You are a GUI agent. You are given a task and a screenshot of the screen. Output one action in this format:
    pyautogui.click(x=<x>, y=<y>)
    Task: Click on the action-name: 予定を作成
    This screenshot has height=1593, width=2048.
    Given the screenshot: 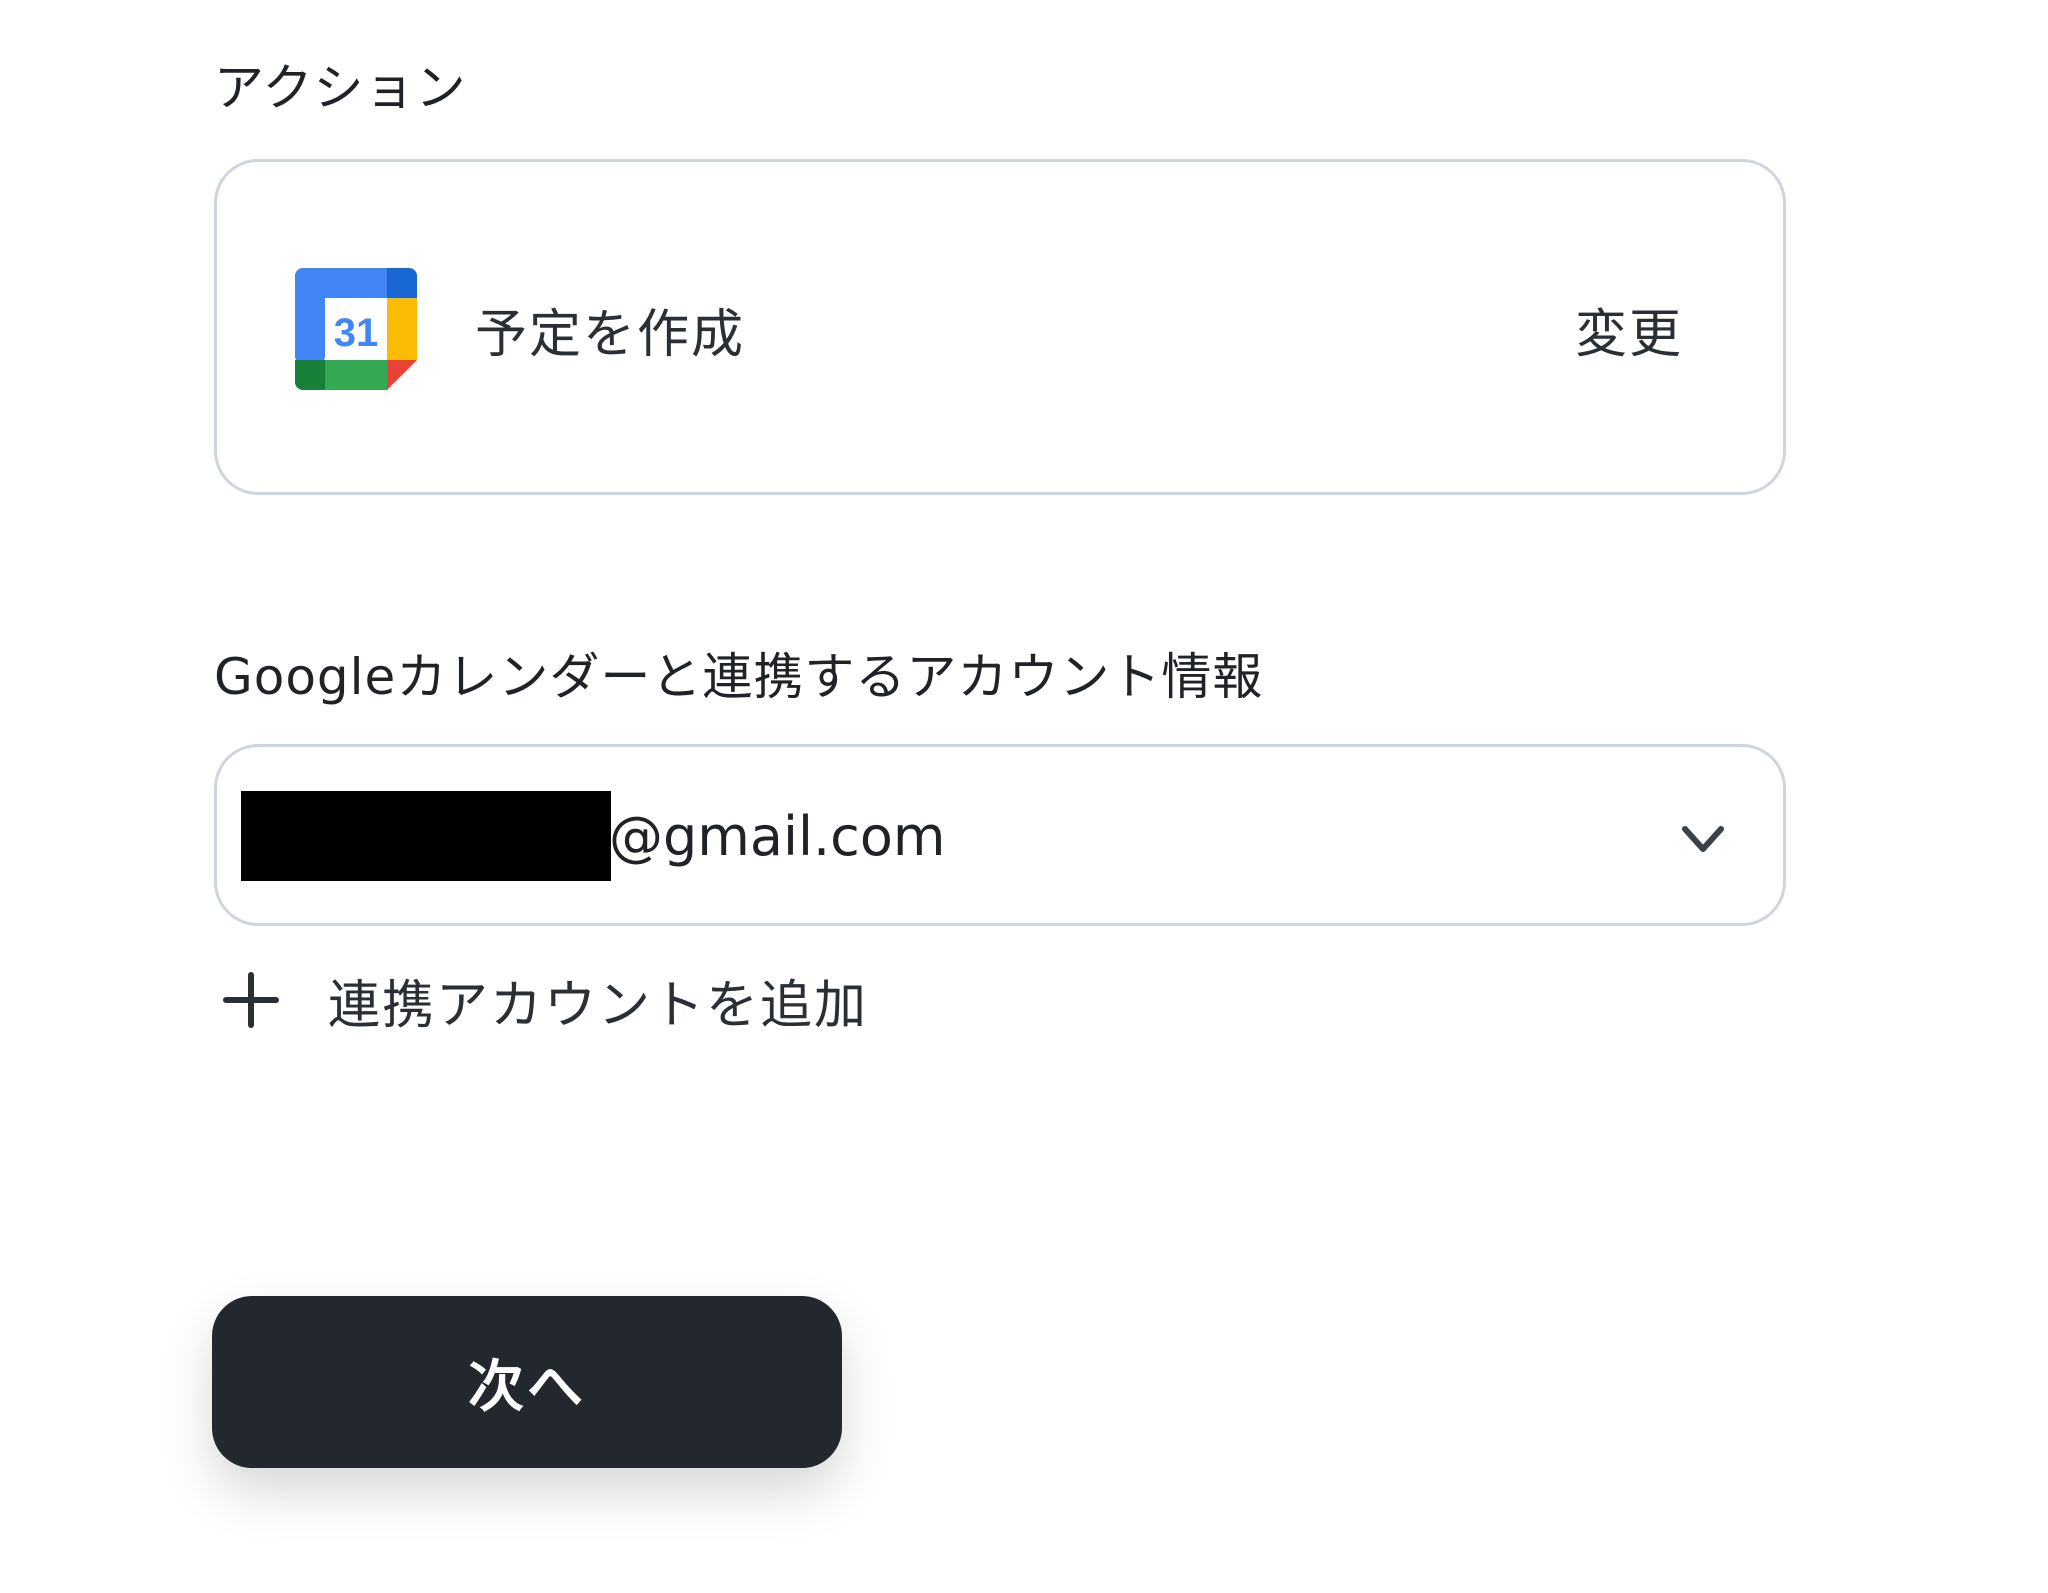 What is the action you would take?
    pyautogui.click(x=610, y=335)
    